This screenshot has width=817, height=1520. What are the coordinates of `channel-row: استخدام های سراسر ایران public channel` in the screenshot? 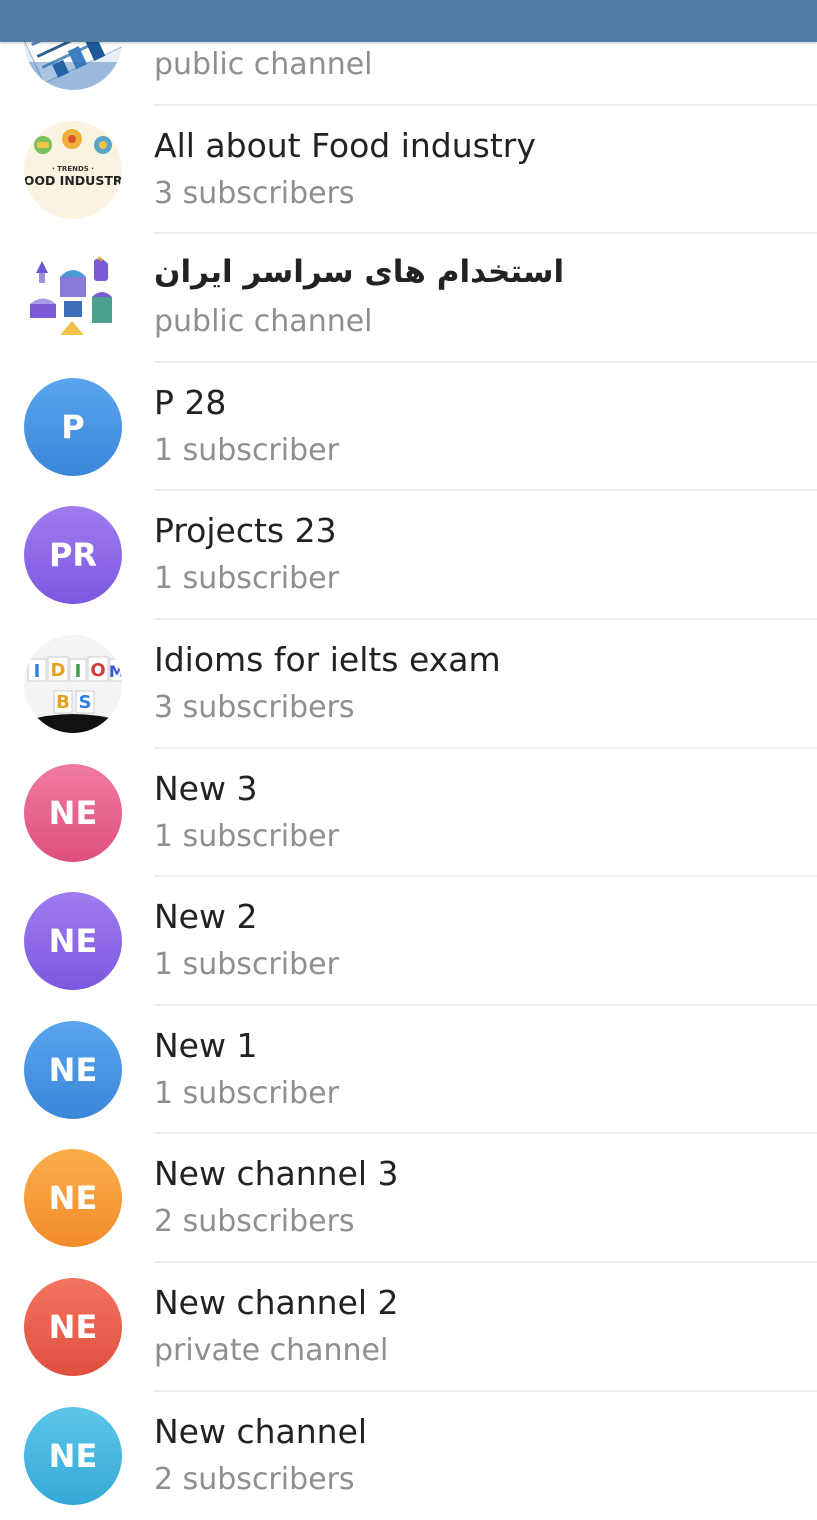 It's located at (408, 298).